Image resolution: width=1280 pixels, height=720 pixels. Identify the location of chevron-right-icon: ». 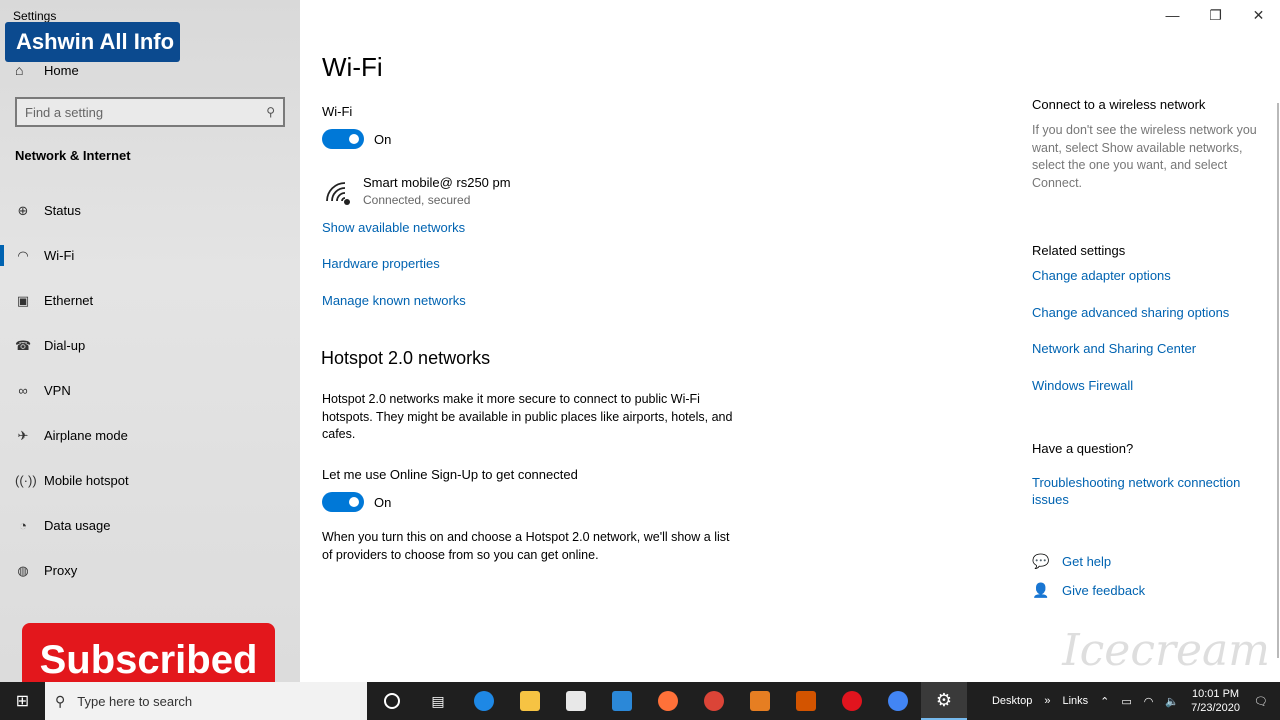
(1047, 701).